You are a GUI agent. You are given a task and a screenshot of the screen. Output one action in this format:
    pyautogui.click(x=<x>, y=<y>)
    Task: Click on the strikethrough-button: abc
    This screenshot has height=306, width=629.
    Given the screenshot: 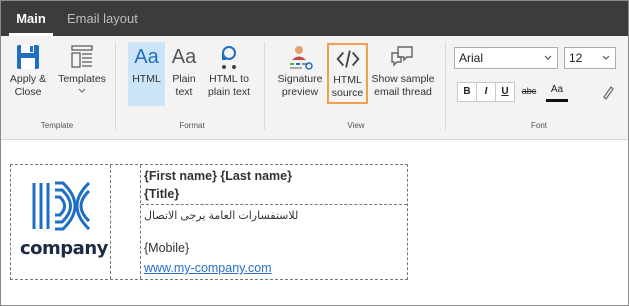 What is the action you would take?
    pyautogui.click(x=529, y=92)
    